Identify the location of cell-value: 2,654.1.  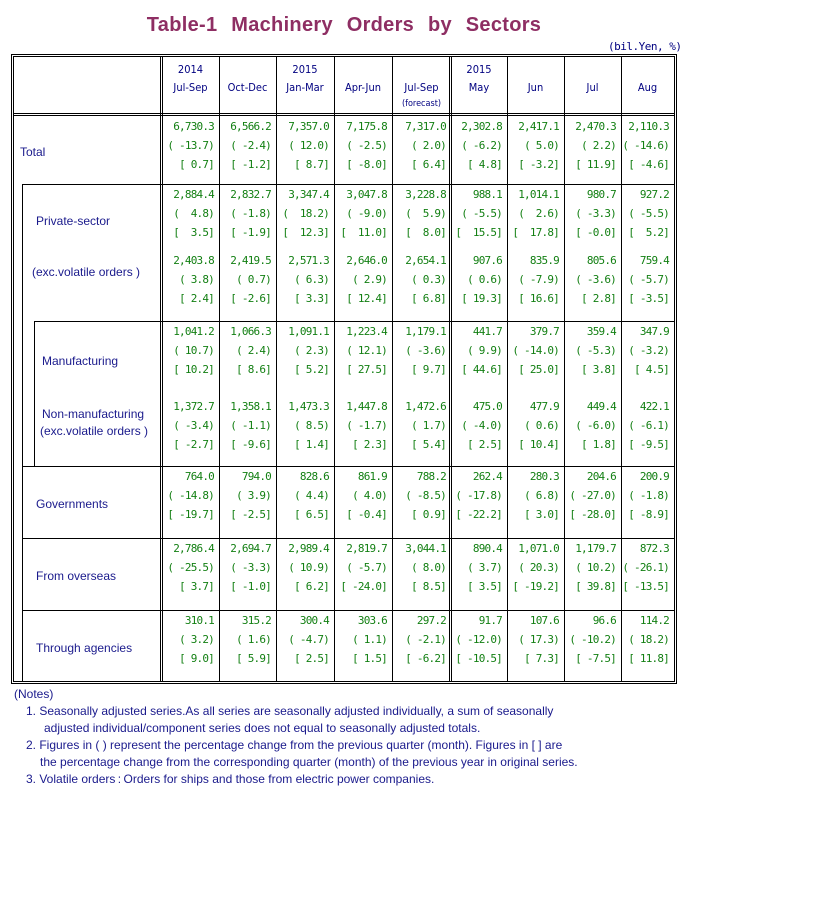
(426, 260).